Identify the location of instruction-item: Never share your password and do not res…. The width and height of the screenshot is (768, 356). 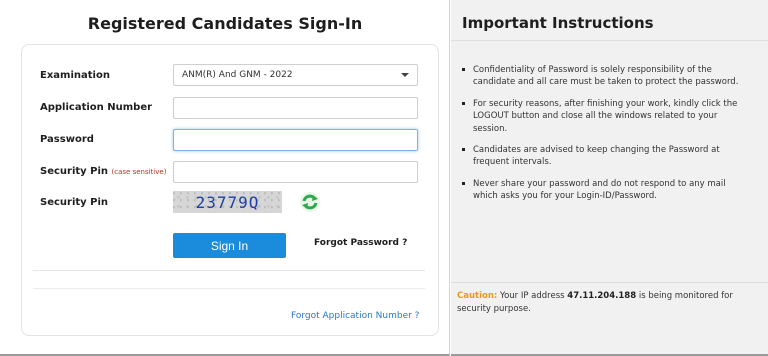
(607, 190).